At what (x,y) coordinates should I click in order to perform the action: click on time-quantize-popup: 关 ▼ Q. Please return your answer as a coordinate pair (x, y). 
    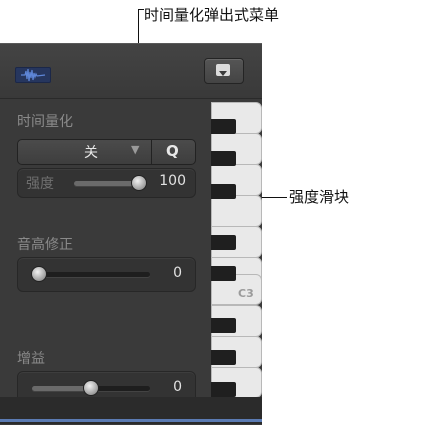
    Looking at the image, I should click on (106, 152).